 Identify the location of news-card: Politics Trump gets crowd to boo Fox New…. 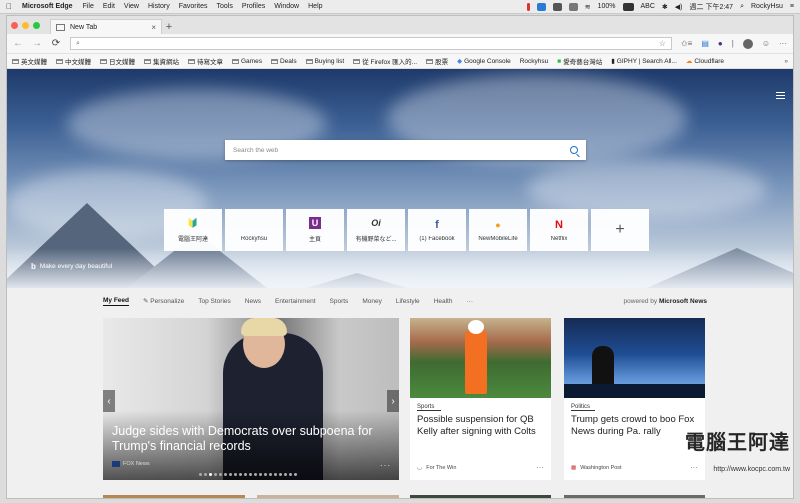
(634, 399).